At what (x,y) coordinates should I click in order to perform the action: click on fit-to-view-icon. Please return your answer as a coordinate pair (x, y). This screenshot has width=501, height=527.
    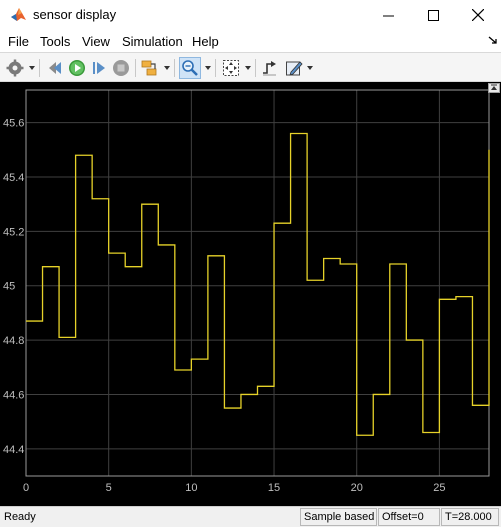
    Looking at the image, I should click on (231, 68).